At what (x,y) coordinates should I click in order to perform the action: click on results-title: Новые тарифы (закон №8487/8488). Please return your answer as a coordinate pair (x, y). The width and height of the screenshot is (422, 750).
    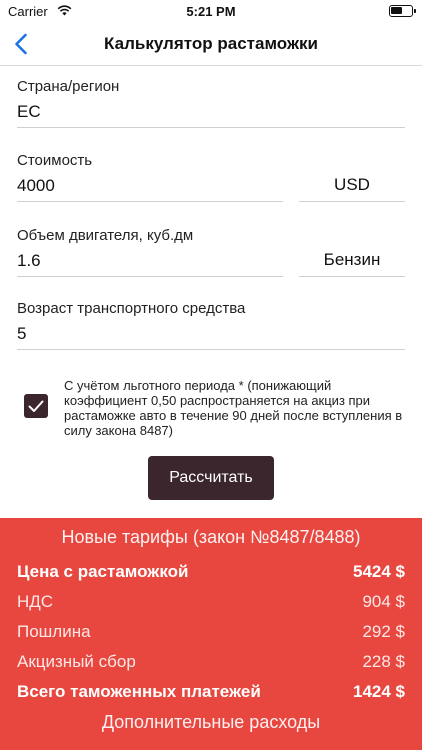
    Looking at the image, I should click on (211, 537).